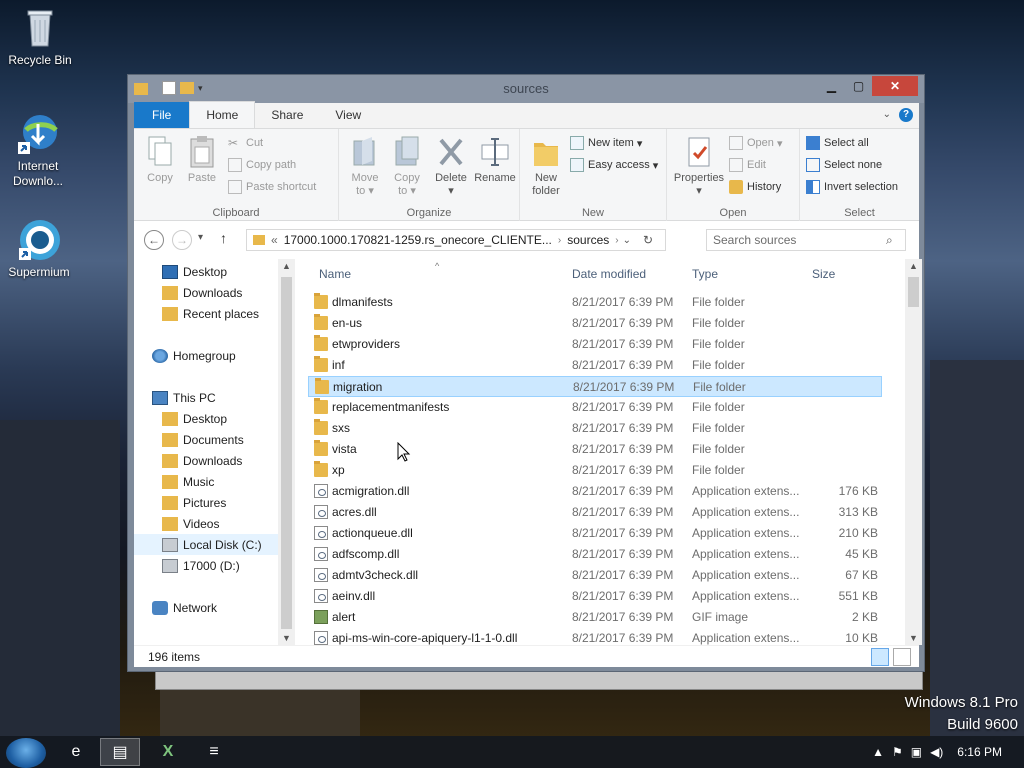  I want to click on up-arrow-icon: ↑, so click(223, 238).